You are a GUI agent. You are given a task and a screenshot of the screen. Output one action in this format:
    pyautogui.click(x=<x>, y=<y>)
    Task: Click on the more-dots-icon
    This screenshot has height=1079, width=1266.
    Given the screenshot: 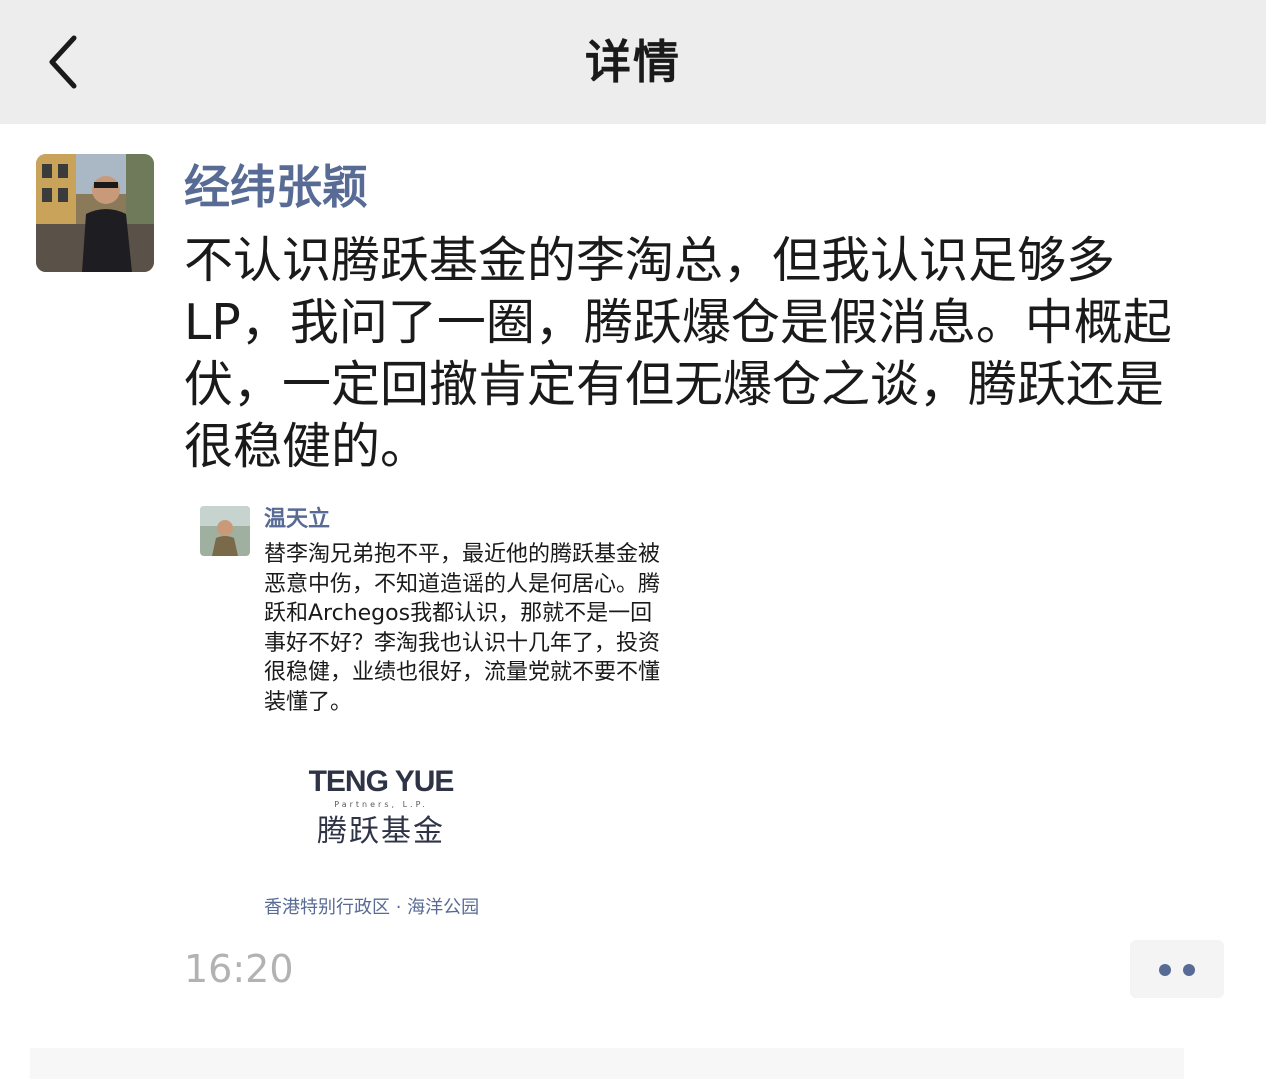 What is the action you would take?
    pyautogui.click(x=1165, y=970)
    